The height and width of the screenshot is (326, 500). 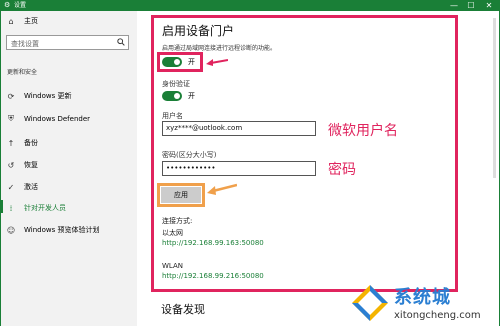 I want to click on recovery-icon: ↺, so click(x=11, y=165).